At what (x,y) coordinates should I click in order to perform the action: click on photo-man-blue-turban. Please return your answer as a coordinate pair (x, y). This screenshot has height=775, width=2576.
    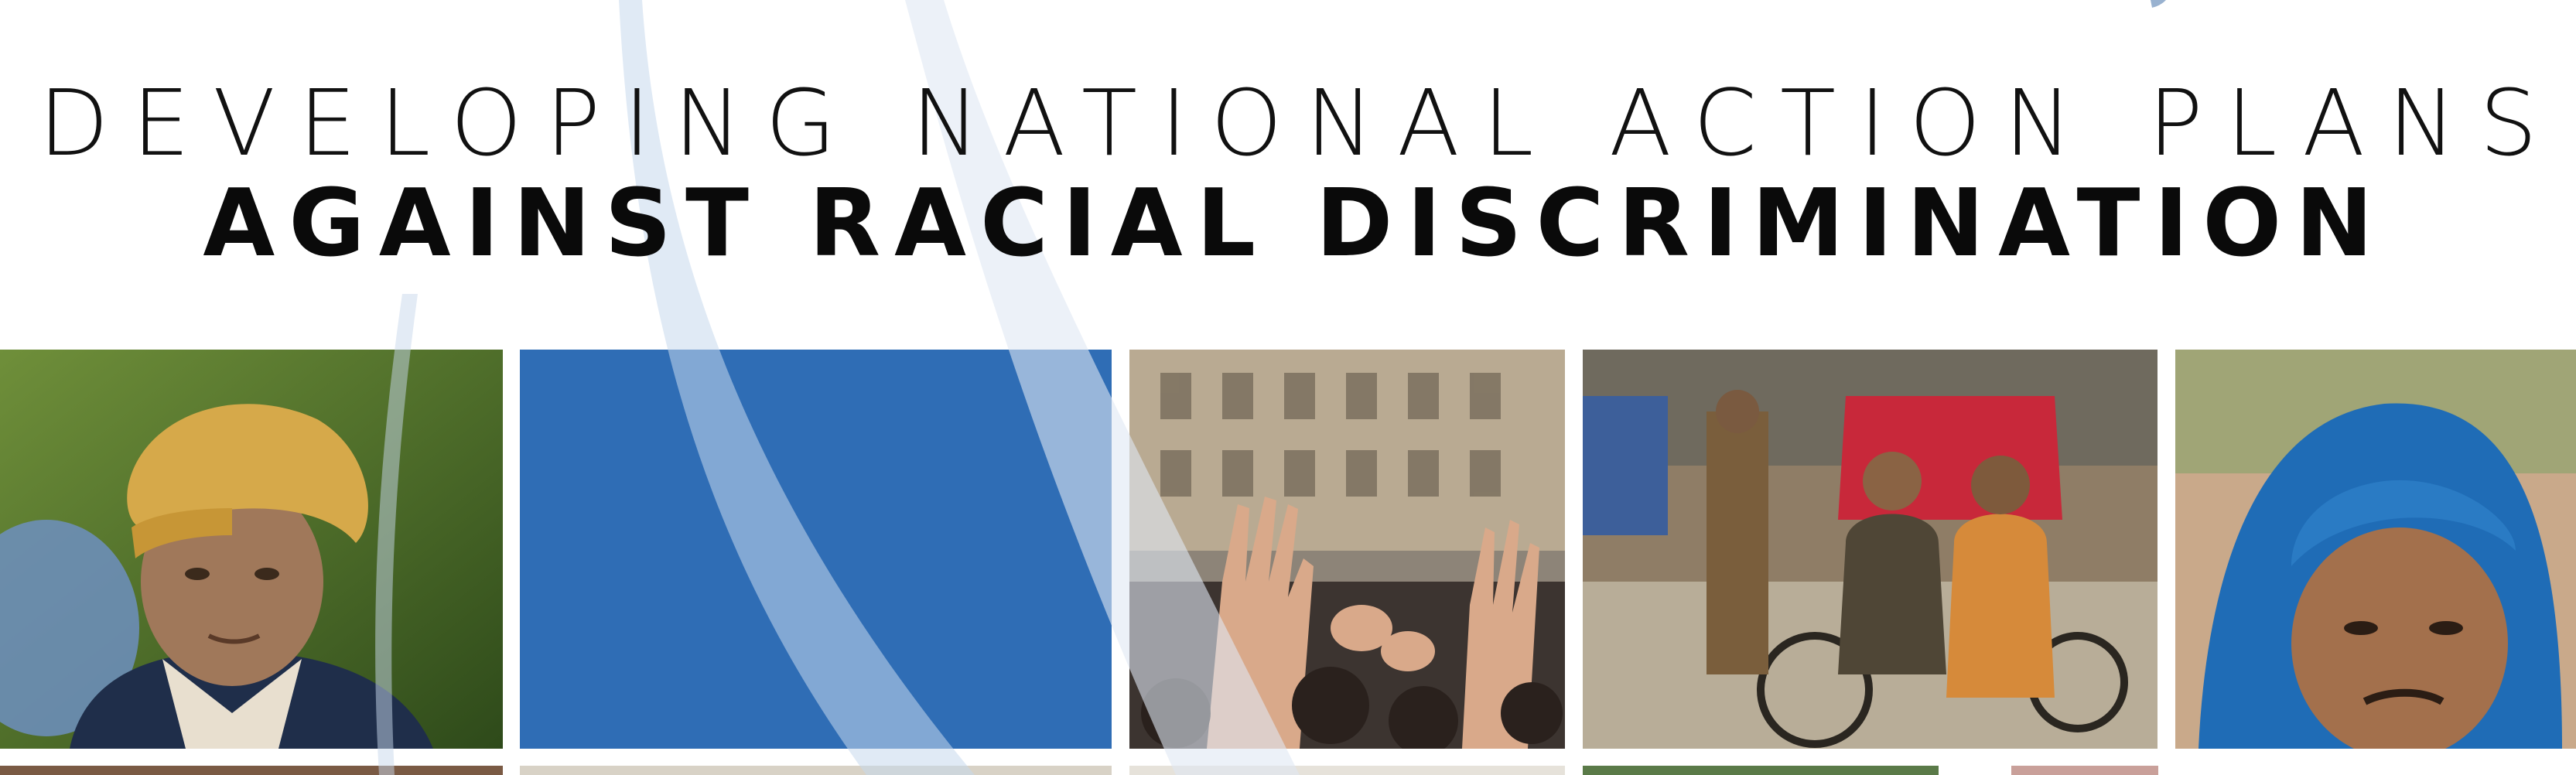
    Looking at the image, I should click on (2375, 549).